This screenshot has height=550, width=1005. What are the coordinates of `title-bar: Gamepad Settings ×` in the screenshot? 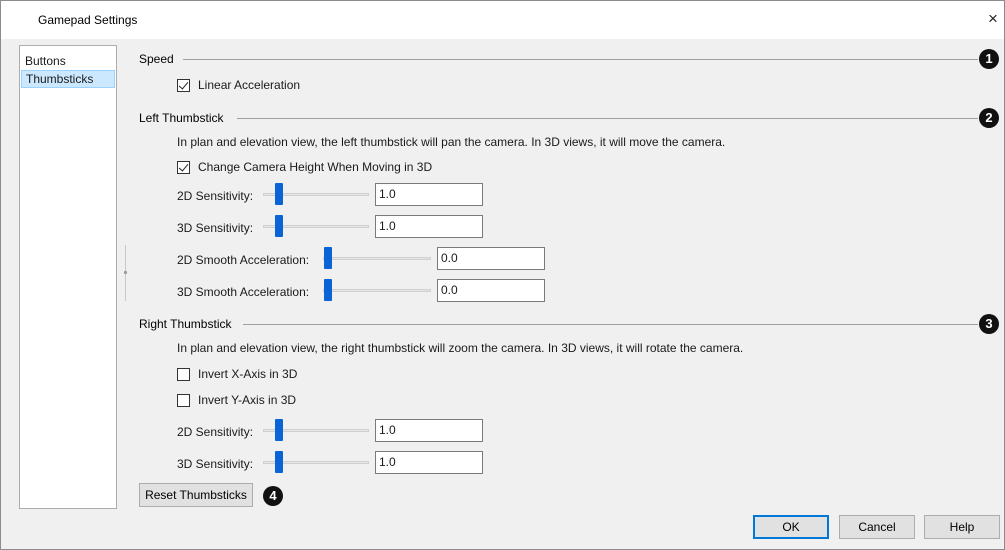 It's located at (502, 20).